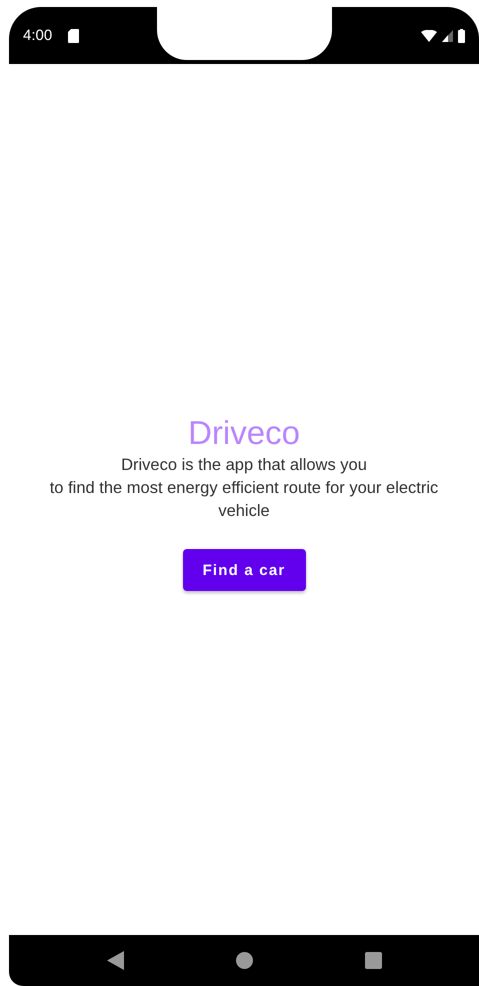 The width and height of the screenshot is (479, 986). Describe the element at coordinates (461, 35) in the screenshot. I see `battery-icon` at that location.